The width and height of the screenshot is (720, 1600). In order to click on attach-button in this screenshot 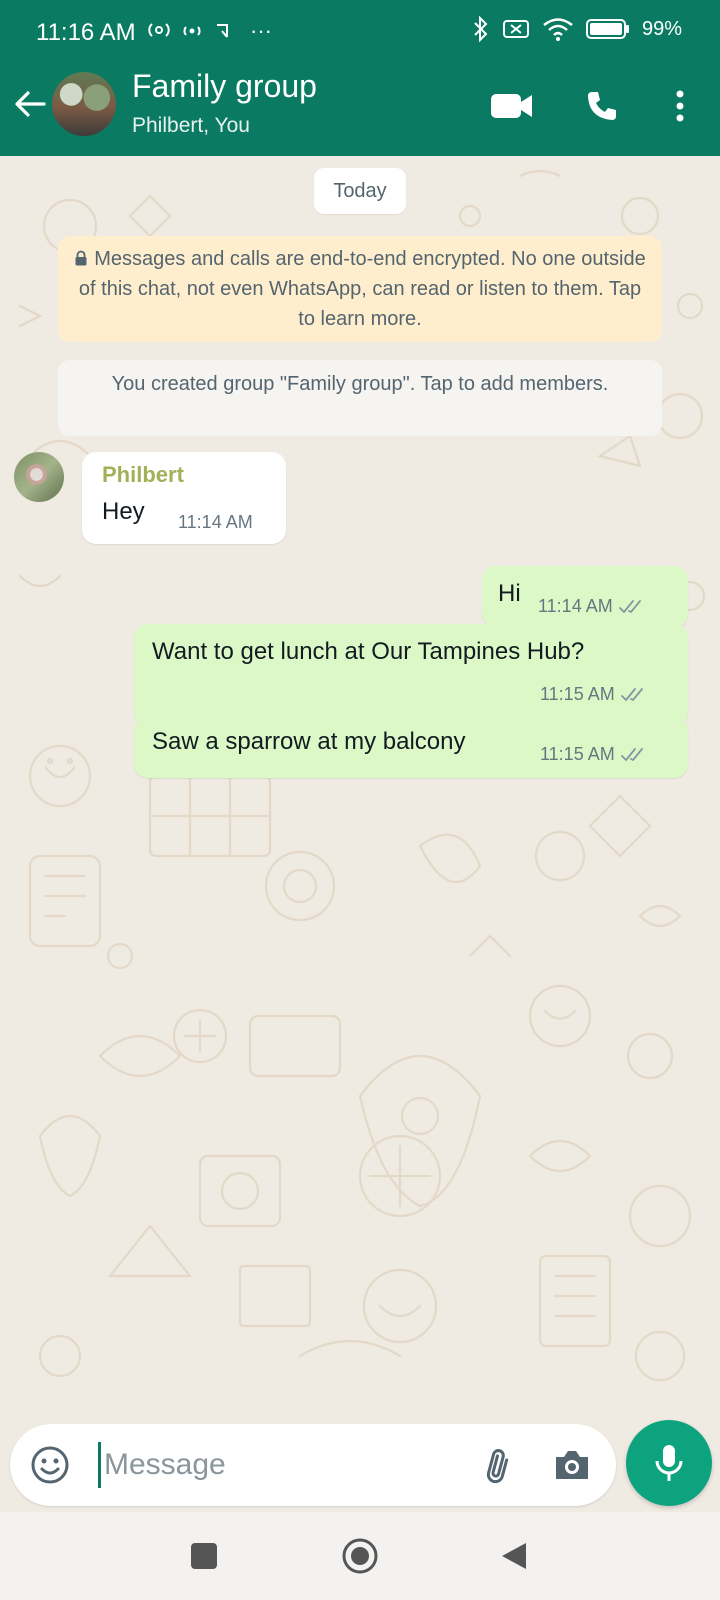, I will do `click(498, 1465)`.